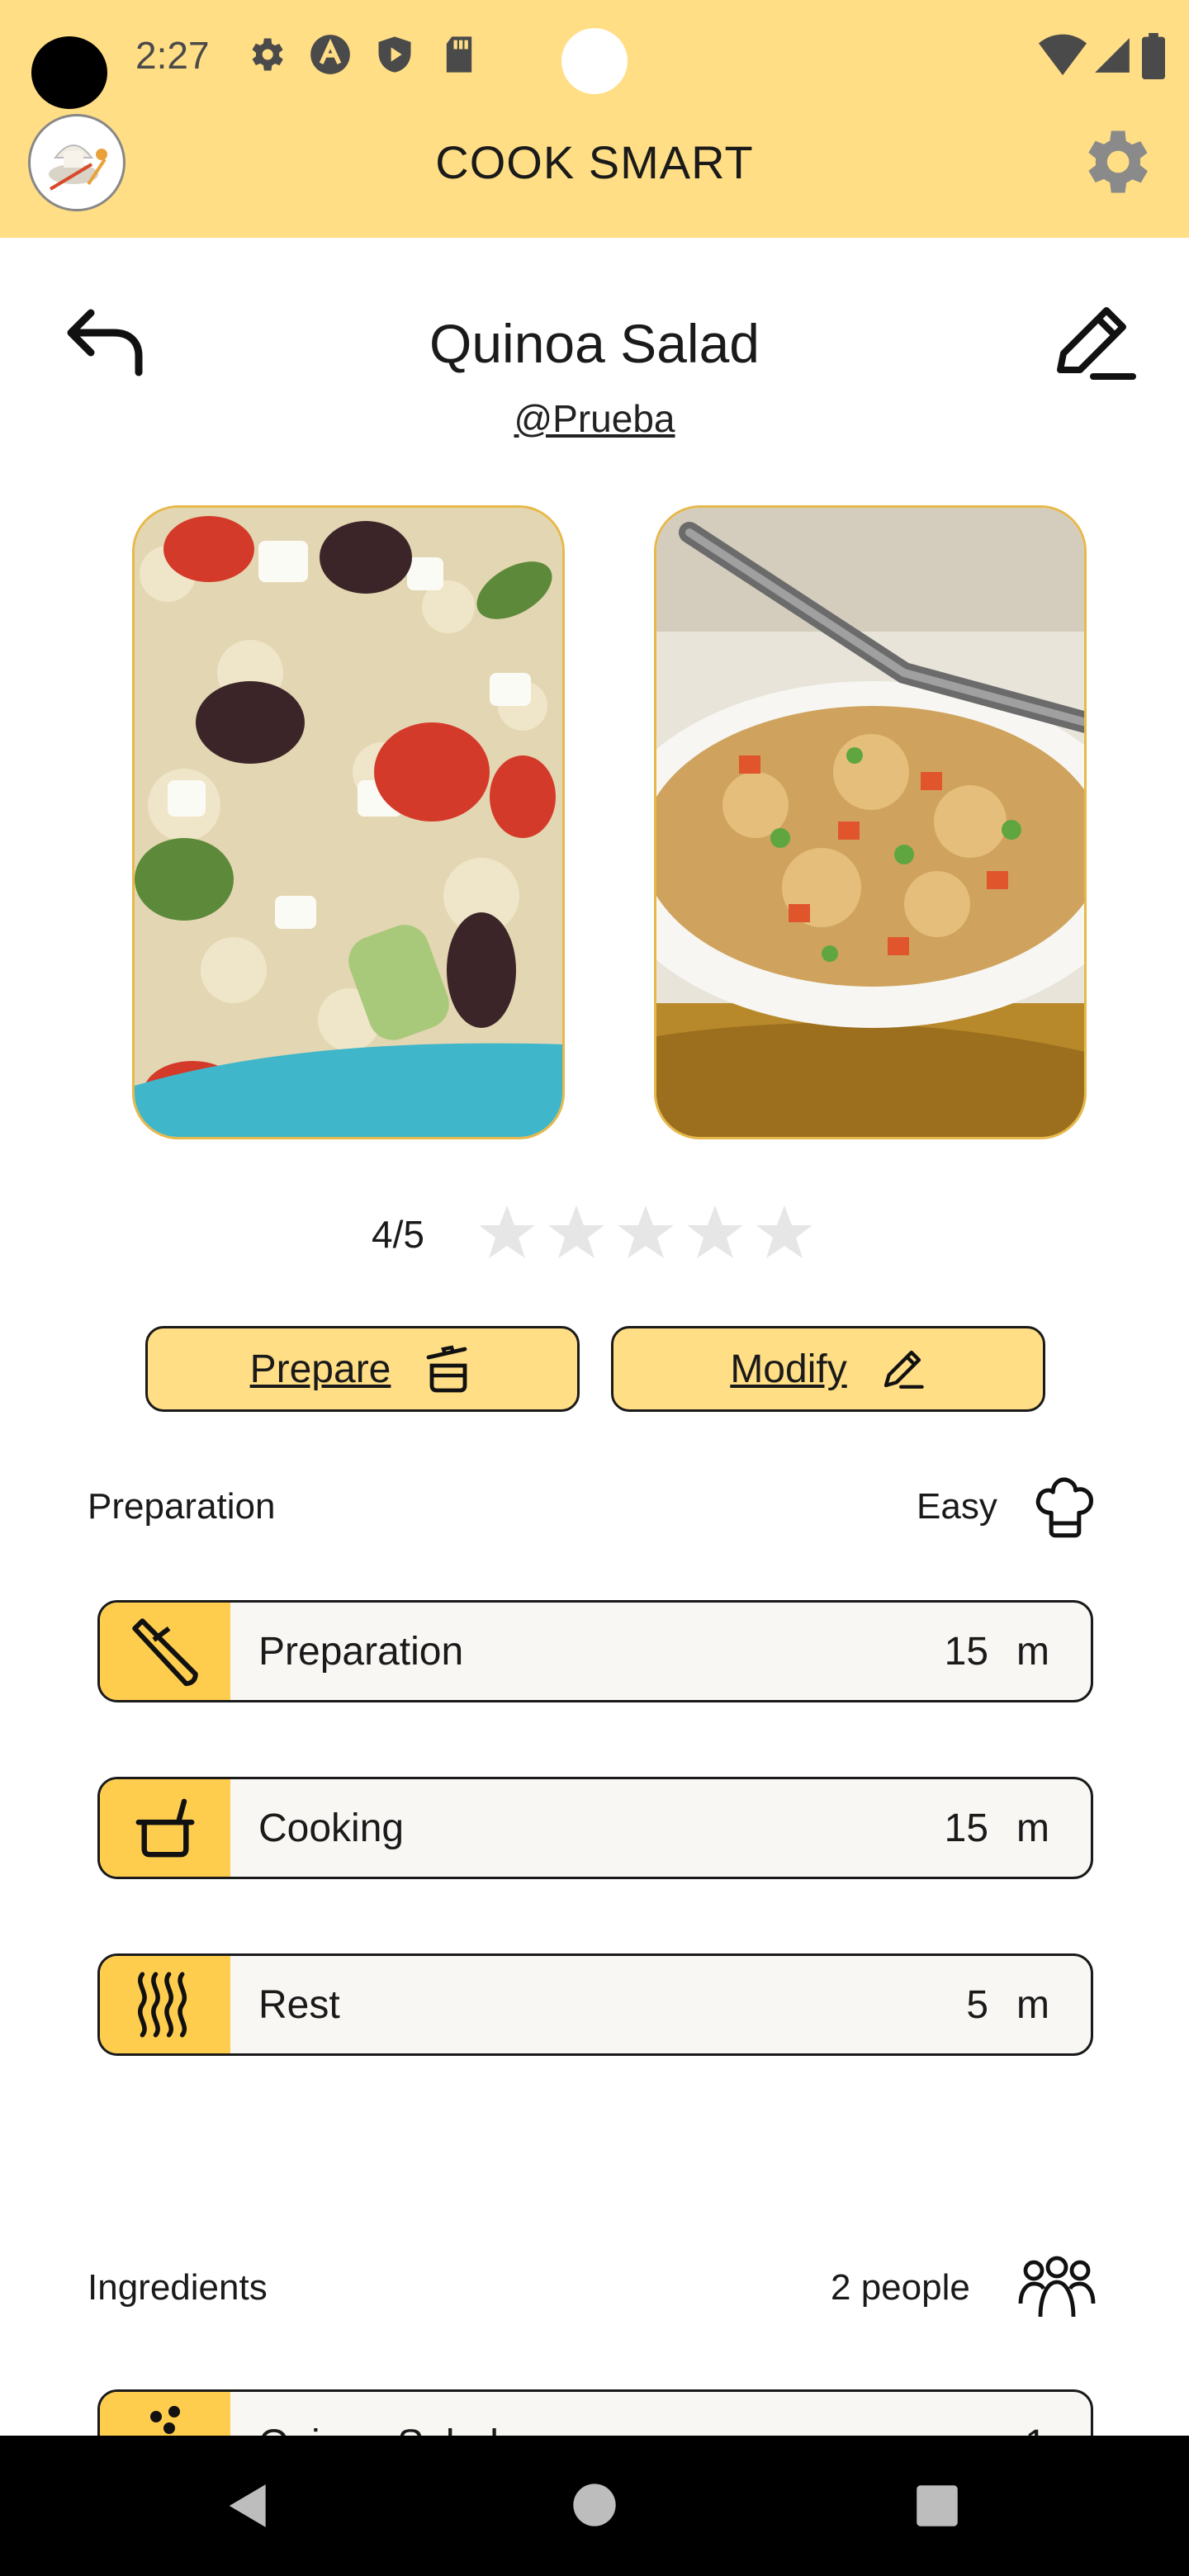  I want to click on rating-text: 4/5, so click(398, 1234).